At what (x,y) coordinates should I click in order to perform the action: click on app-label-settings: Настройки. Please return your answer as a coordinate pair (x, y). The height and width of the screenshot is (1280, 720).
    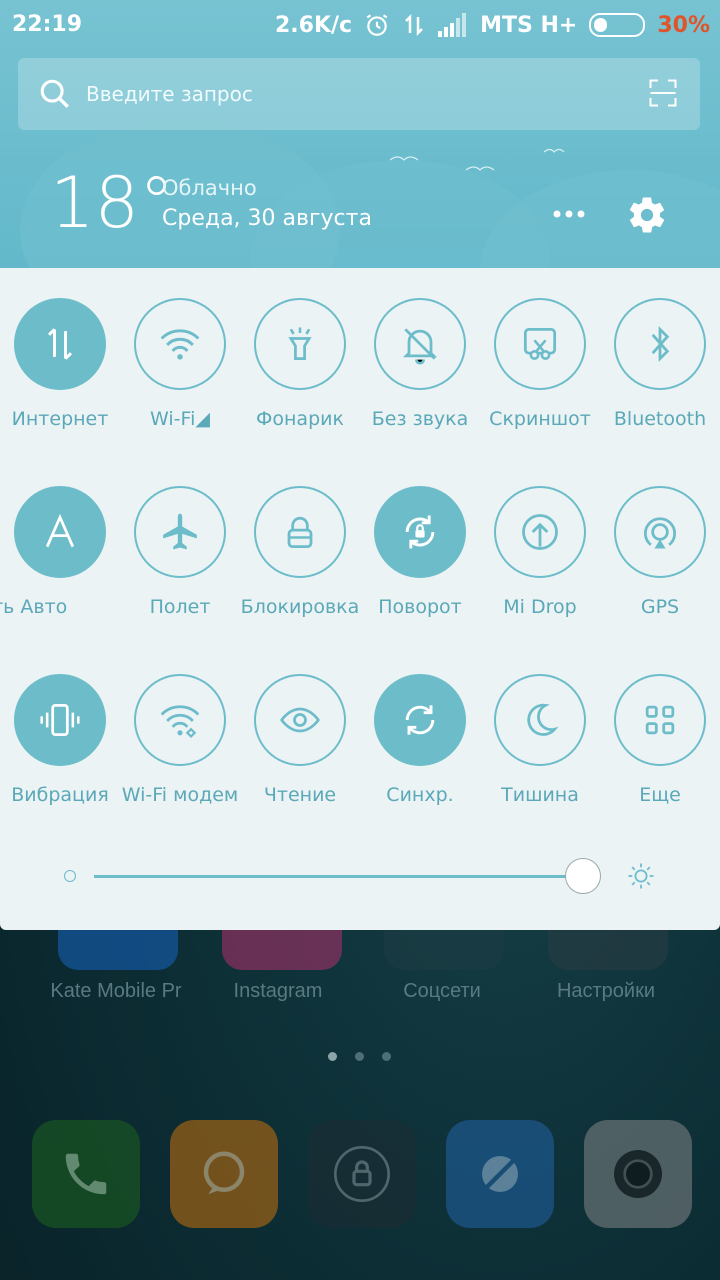
    Looking at the image, I should click on (606, 991).